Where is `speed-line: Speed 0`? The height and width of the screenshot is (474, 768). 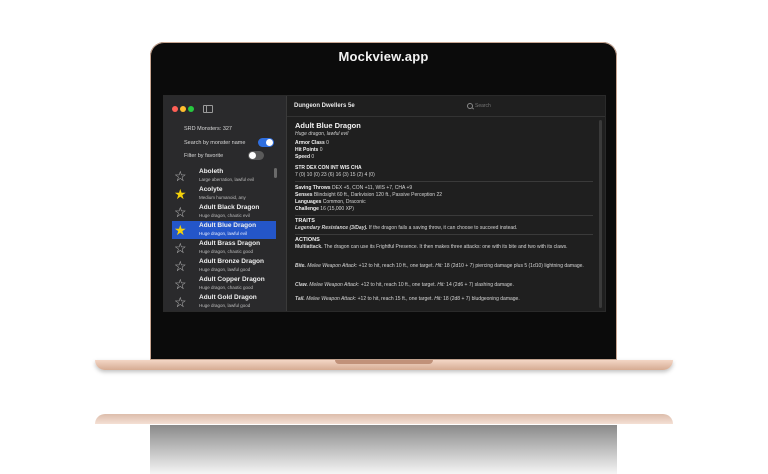
speed-line: Speed 0 is located at coordinates (305, 157).